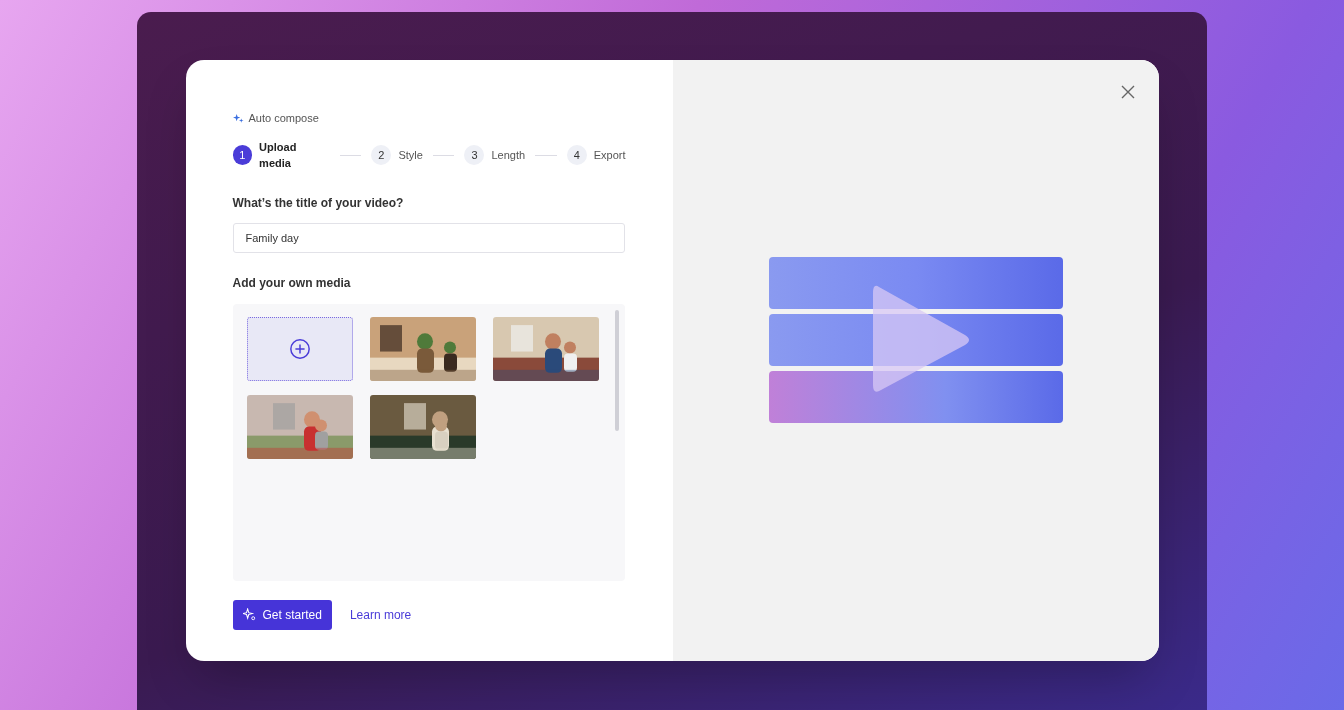 The image size is (1344, 710). Describe the element at coordinates (318, 203) in the screenshot. I see `field-label: What’s the title of your video?` at that location.